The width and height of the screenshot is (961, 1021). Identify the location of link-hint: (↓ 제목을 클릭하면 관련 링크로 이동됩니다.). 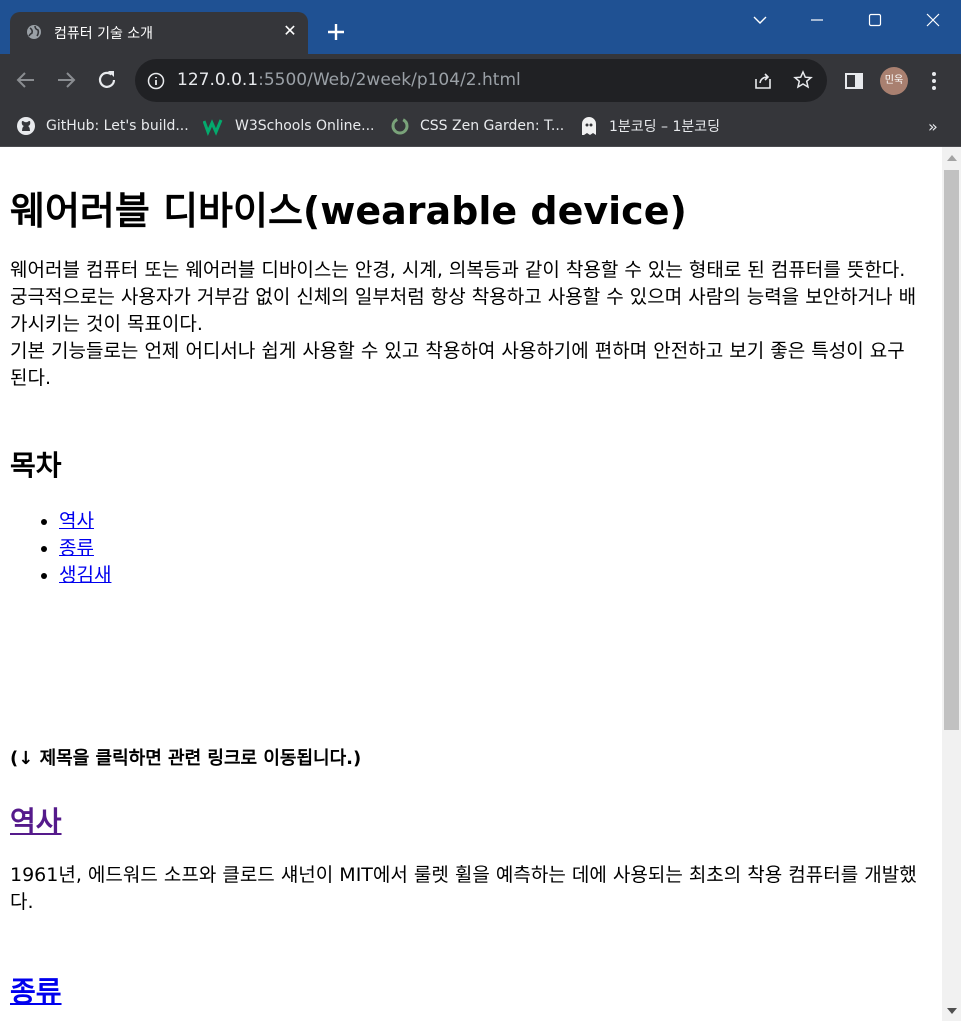
(186, 758).